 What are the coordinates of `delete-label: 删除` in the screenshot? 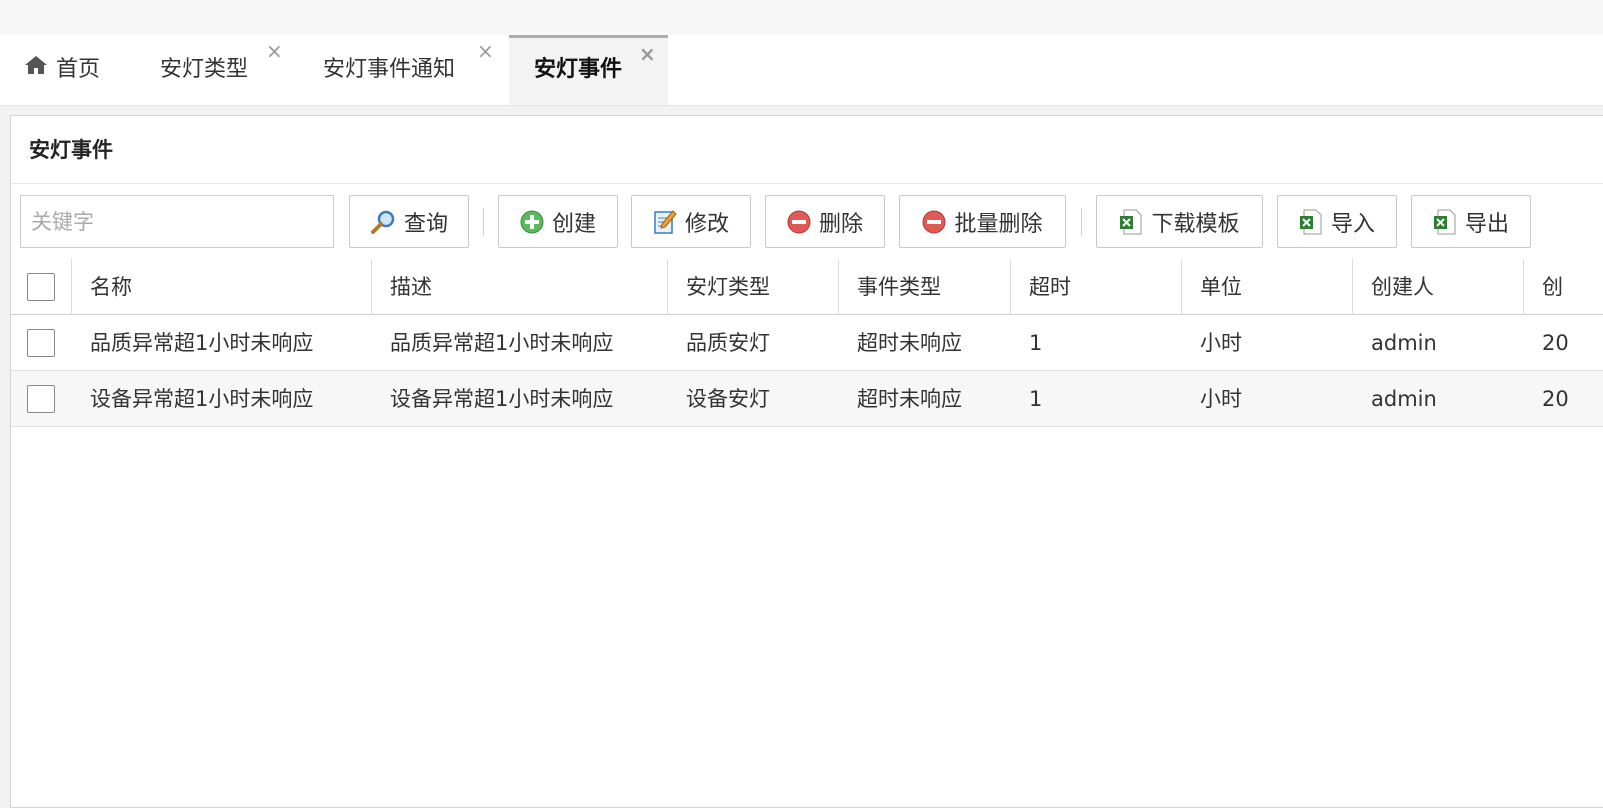 It's located at (840, 224).